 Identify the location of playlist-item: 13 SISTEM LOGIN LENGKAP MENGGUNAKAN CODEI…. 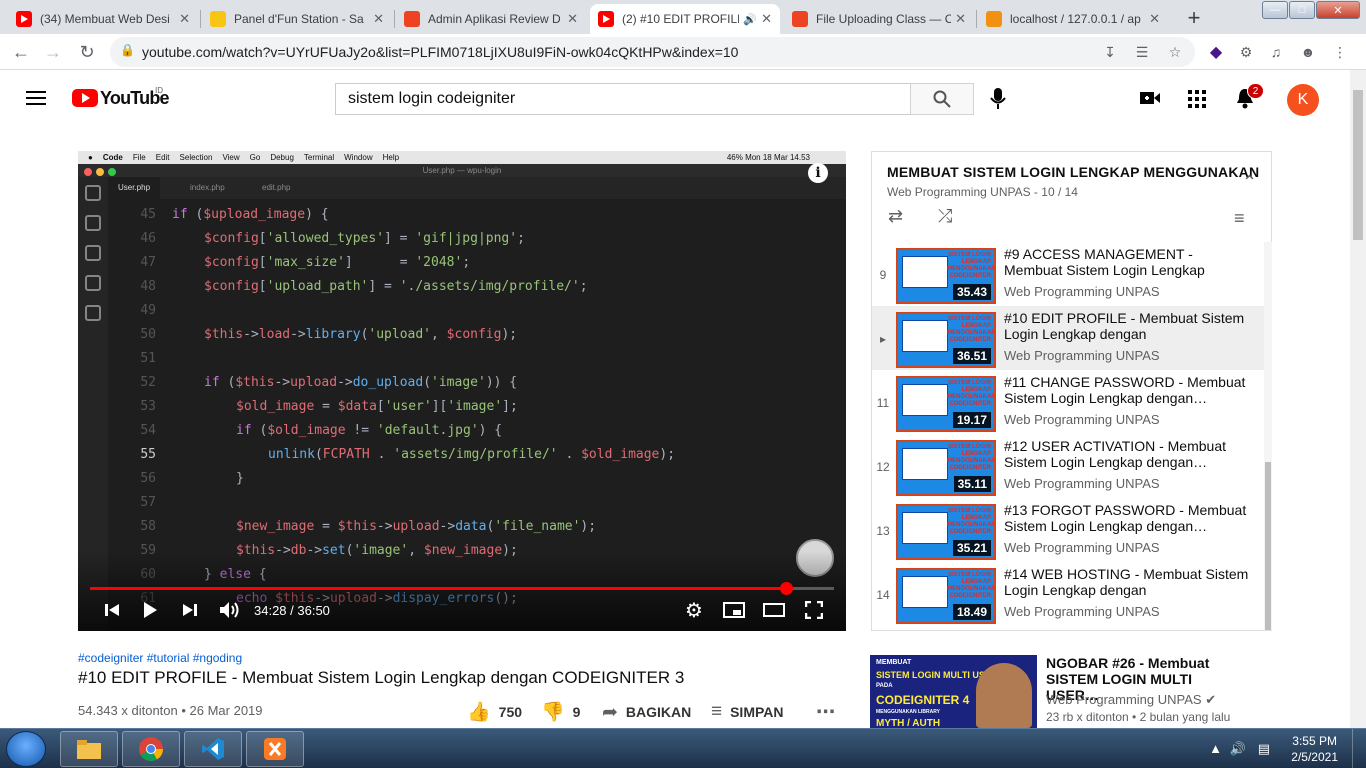
(1068, 530).